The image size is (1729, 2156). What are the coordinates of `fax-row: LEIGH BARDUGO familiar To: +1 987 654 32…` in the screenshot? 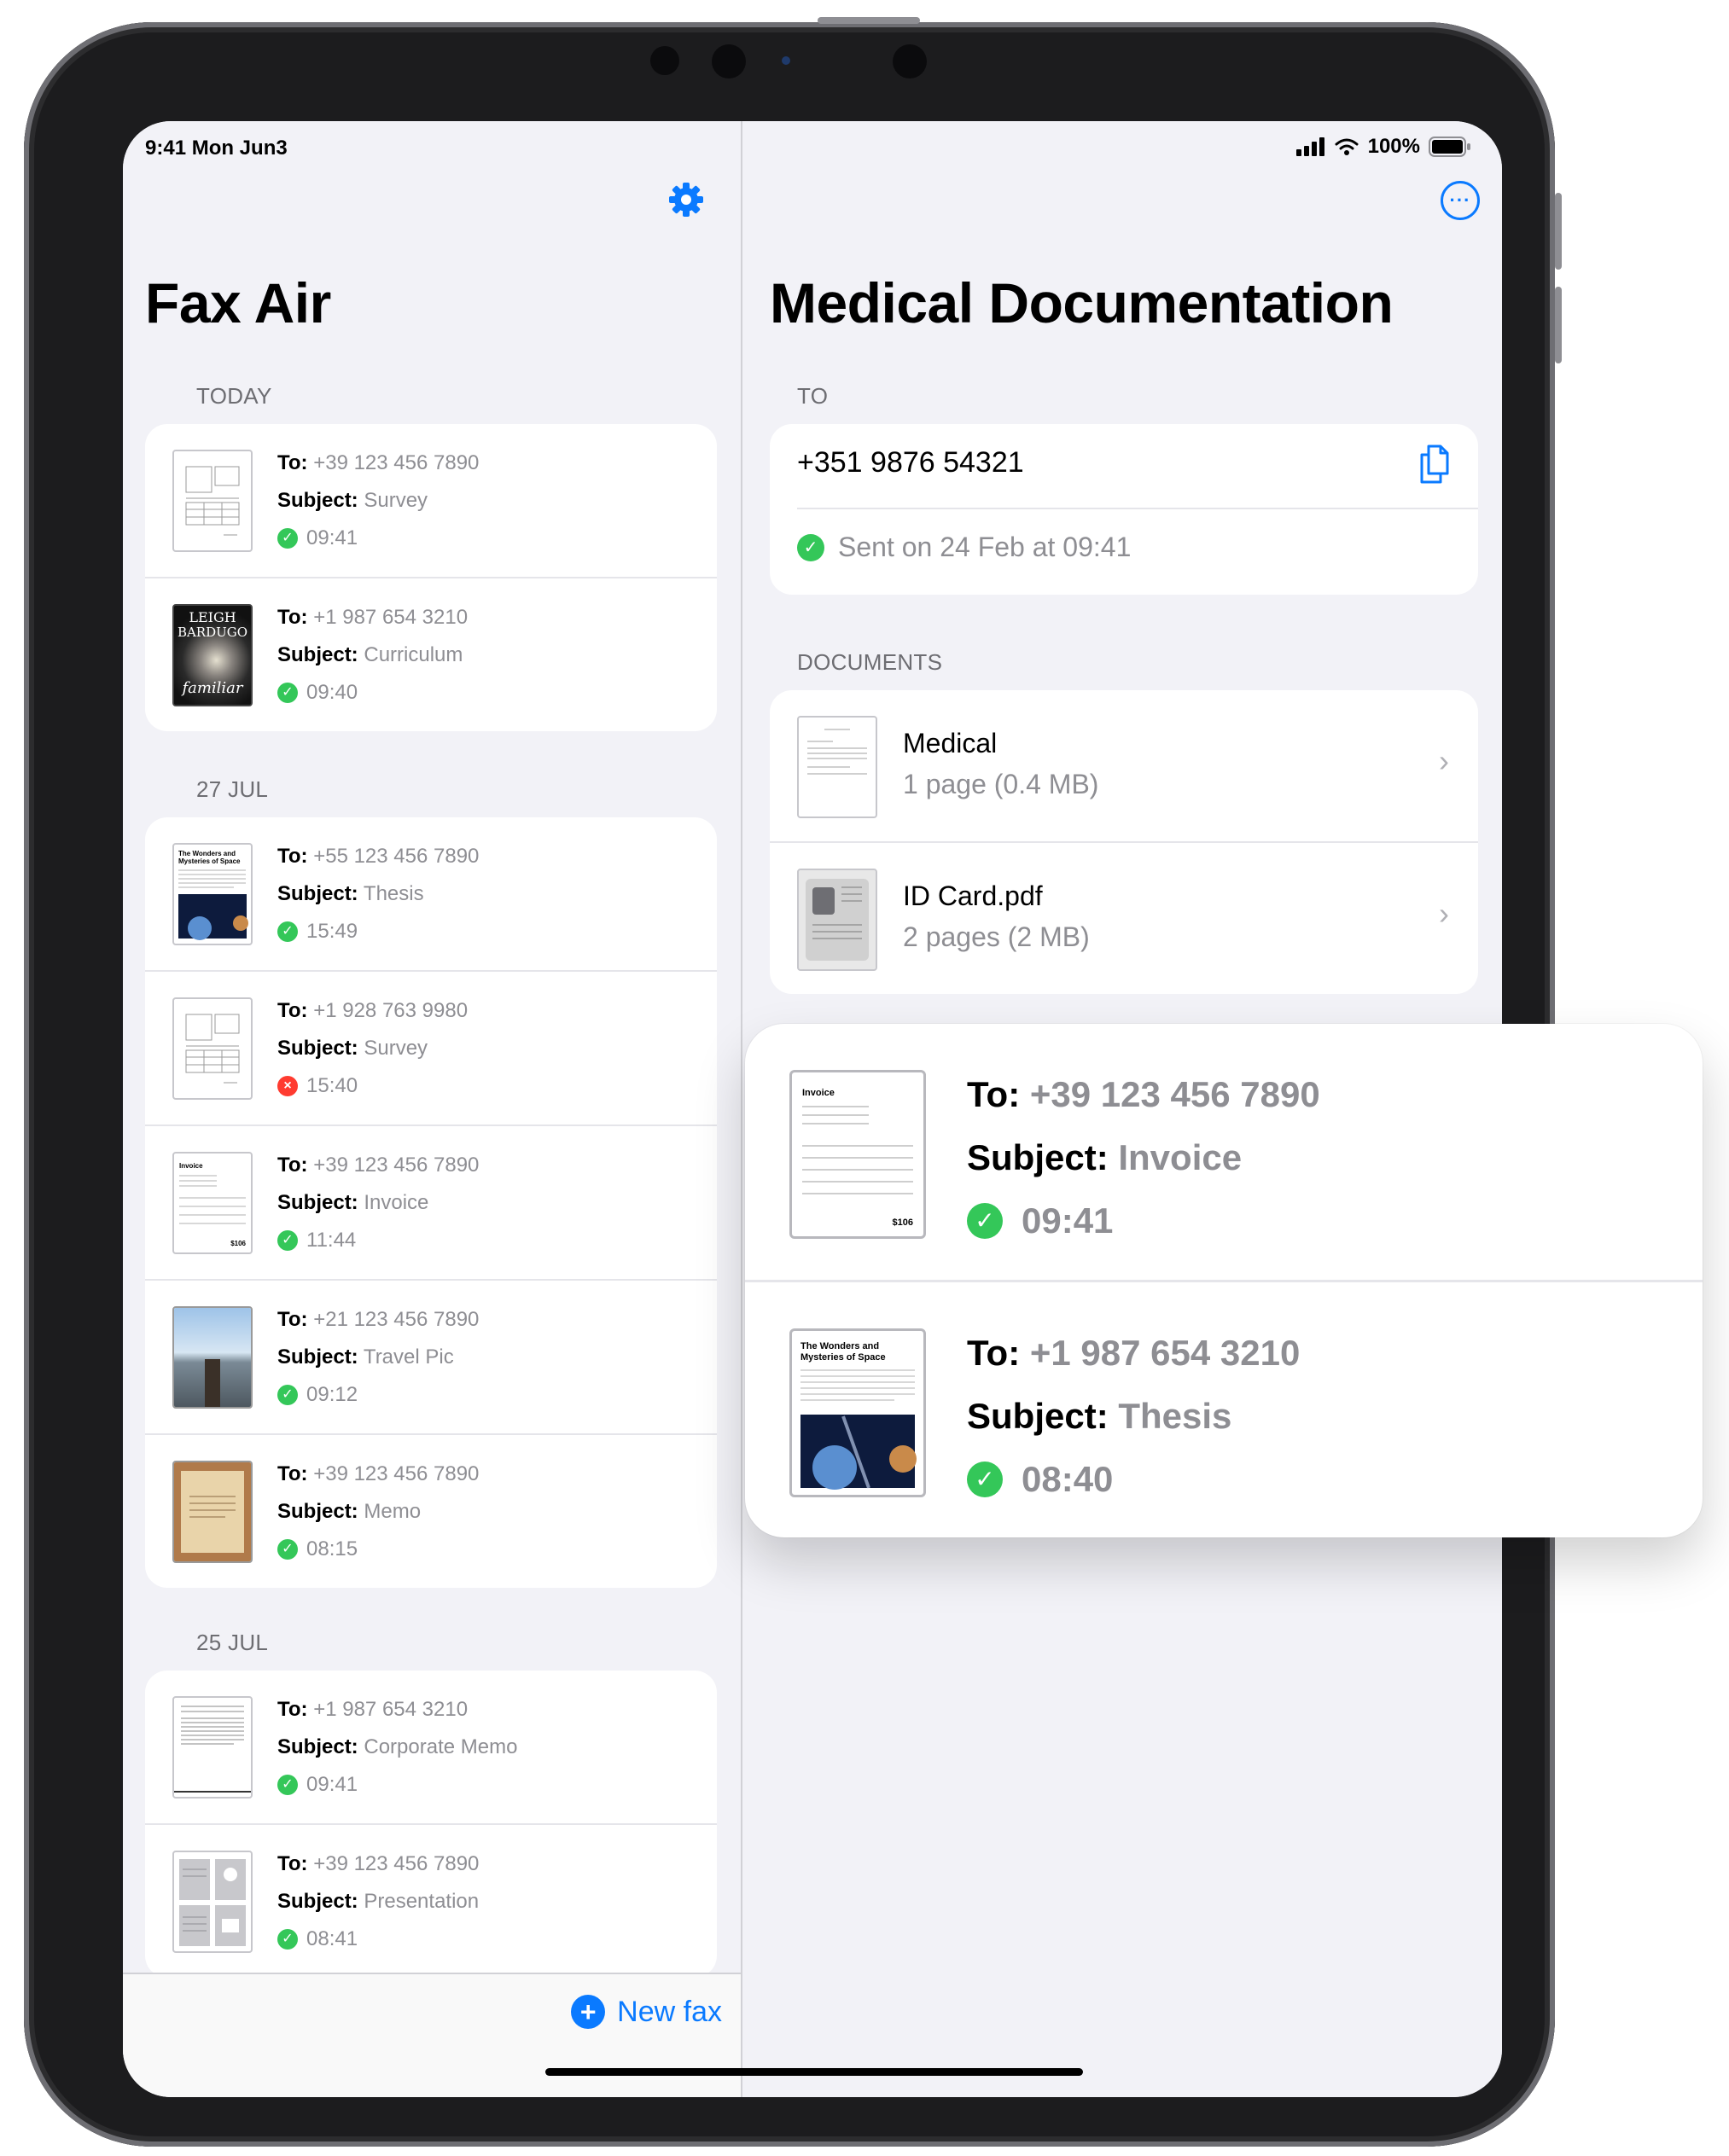 It's located at (431, 654).